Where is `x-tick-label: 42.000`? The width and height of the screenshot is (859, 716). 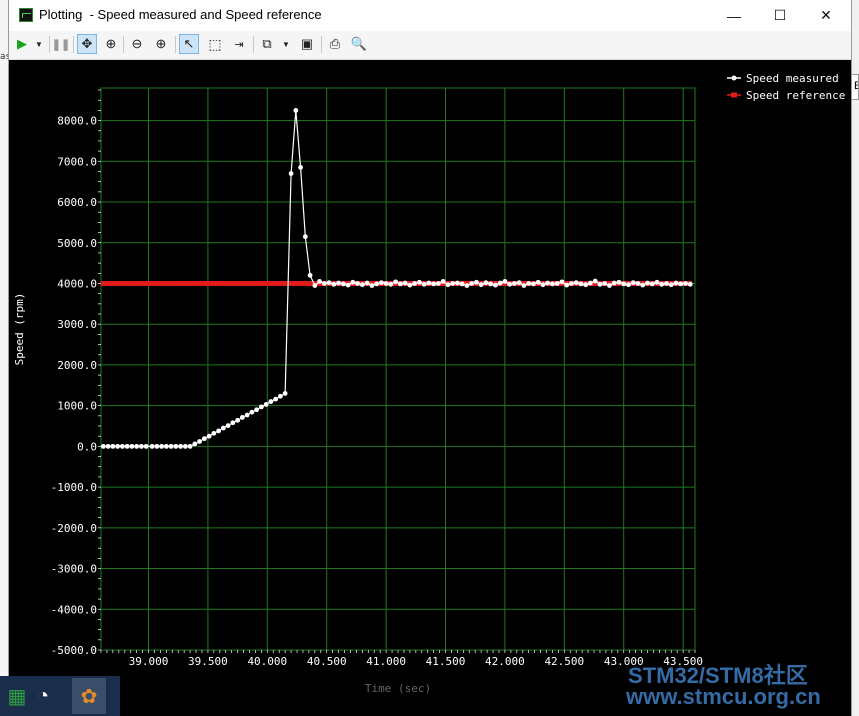 x-tick-label: 42.000 is located at coordinates (505, 661).